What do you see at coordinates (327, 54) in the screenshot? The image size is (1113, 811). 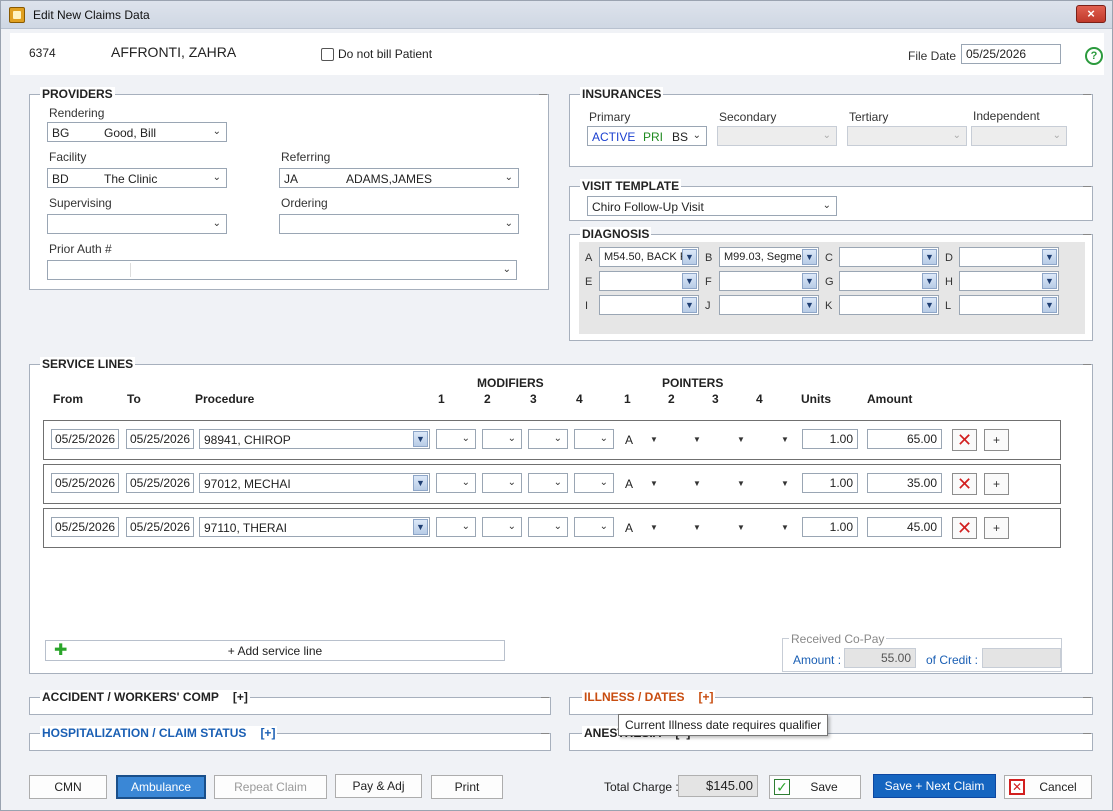 I see `do-not-bill-checkbox` at bounding box center [327, 54].